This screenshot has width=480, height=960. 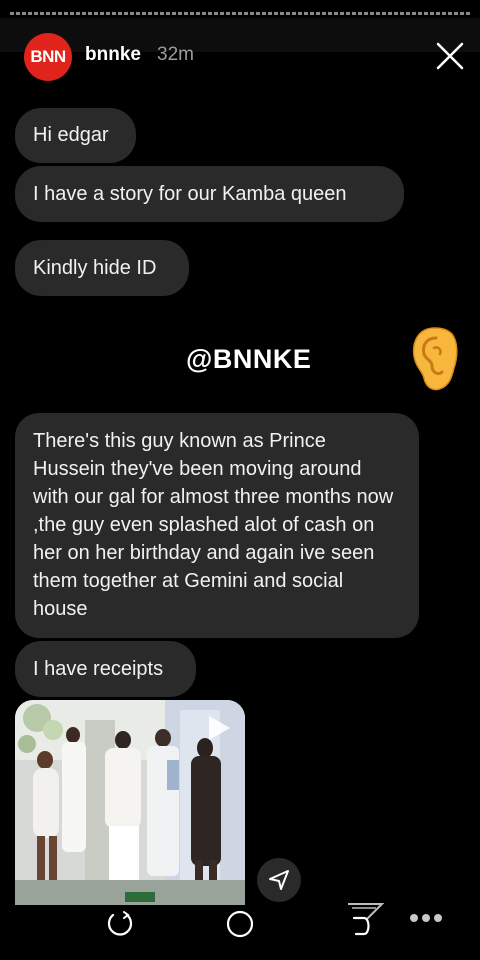 What do you see at coordinates (249, 359) in the screenshot?
I see `watermark: @BNNKE` at bounding box center [249, 359].